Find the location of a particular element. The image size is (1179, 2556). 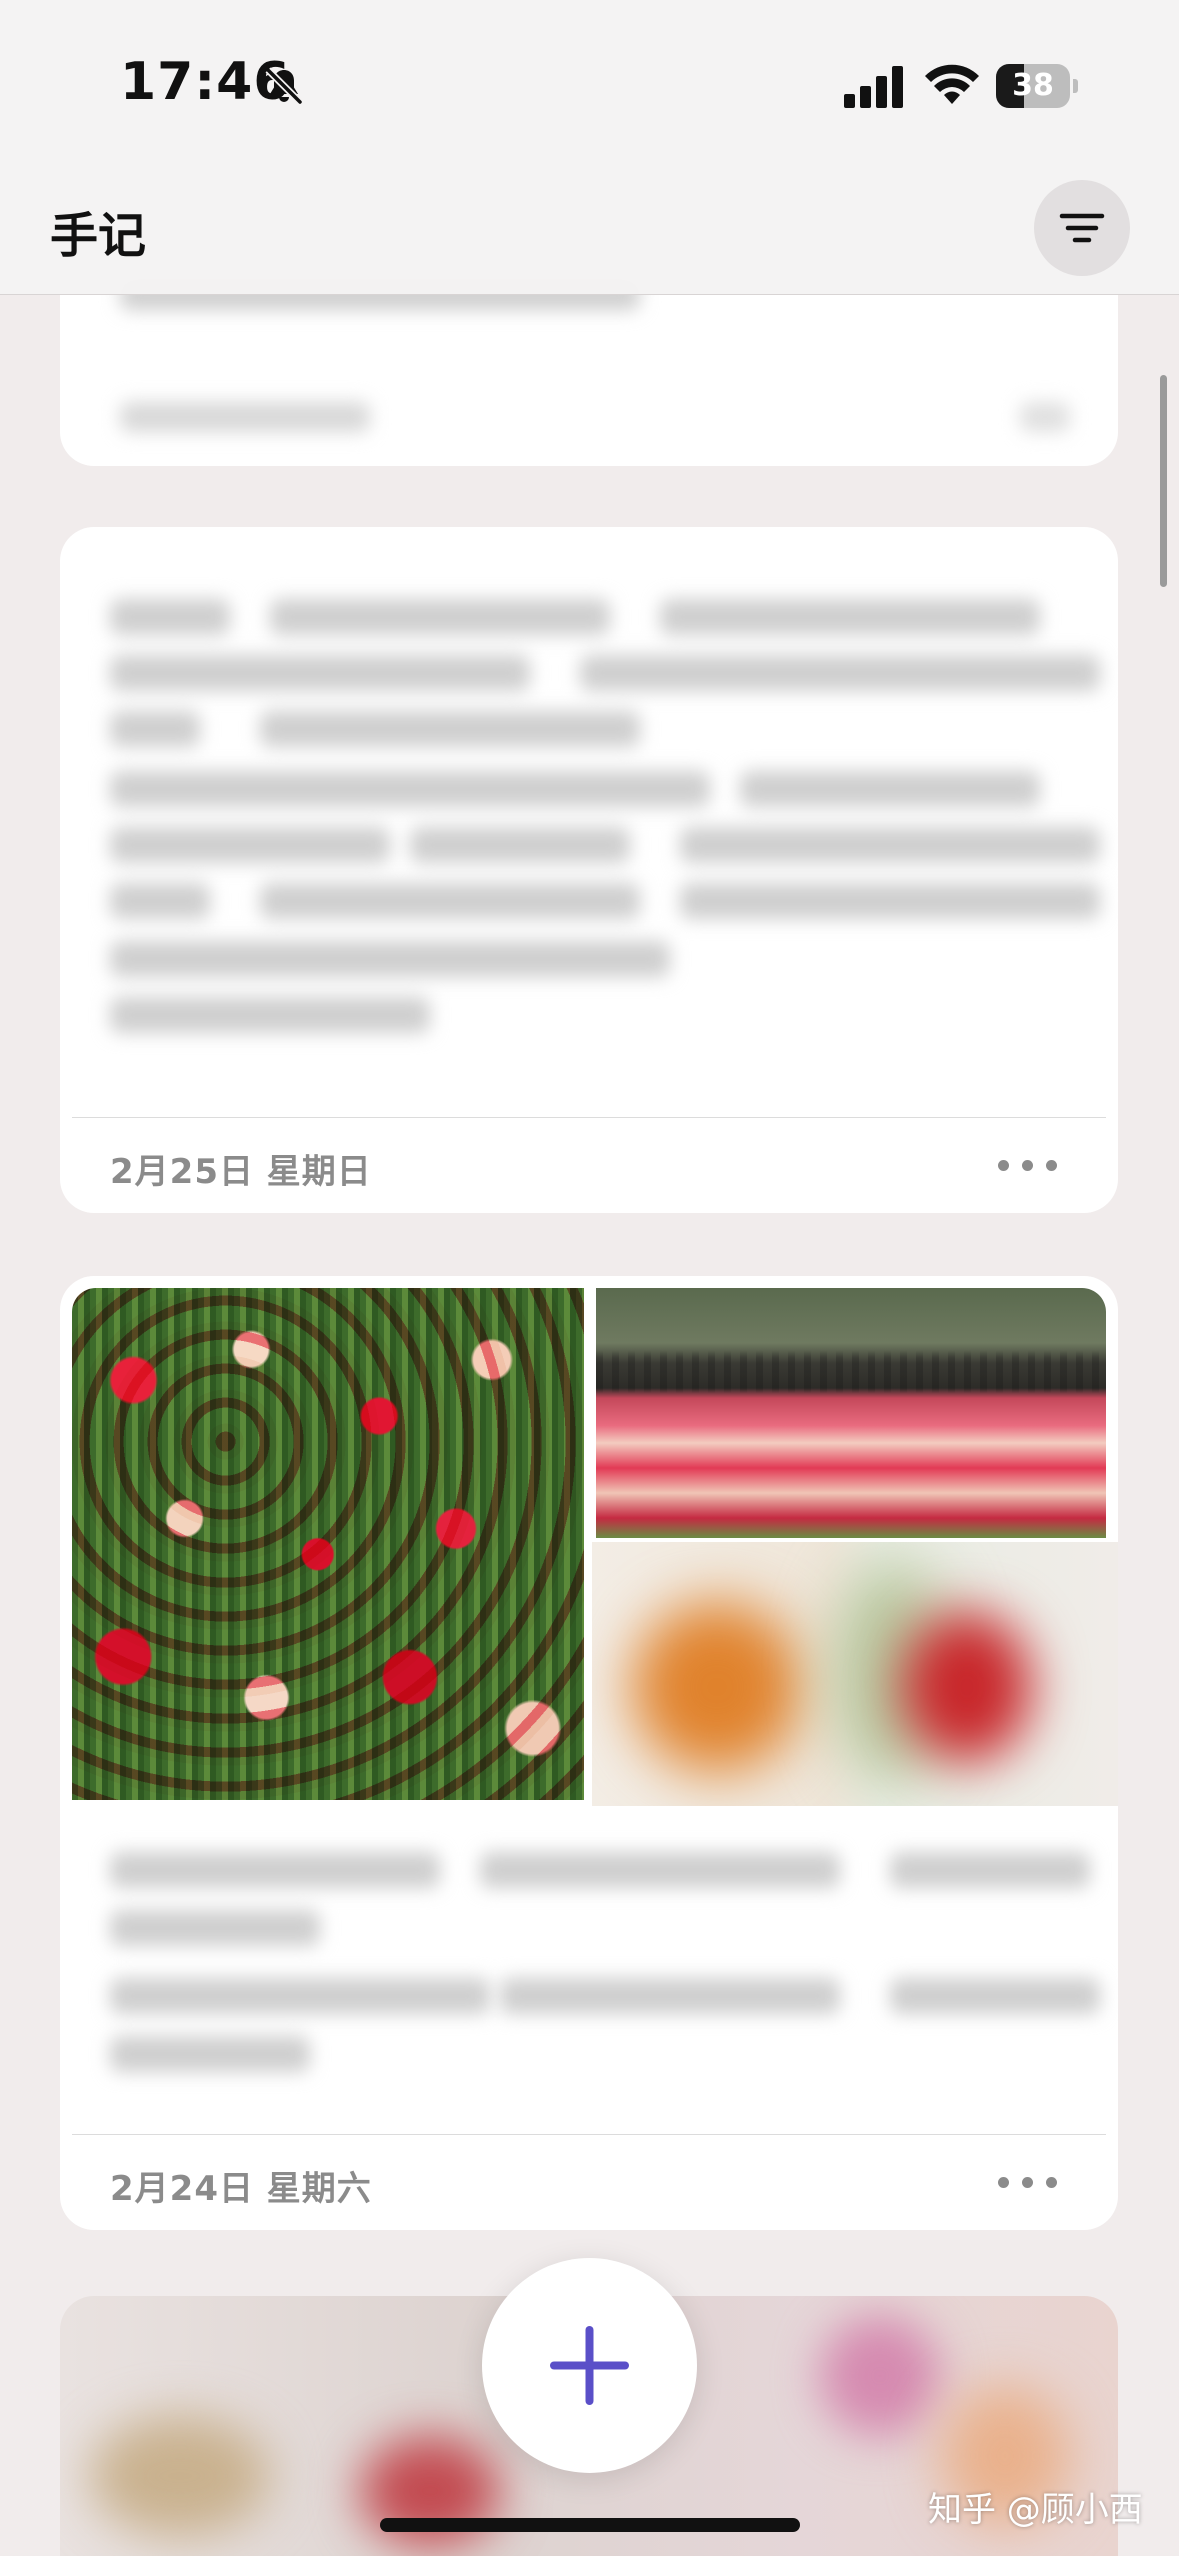

status-bar-overlay: 17:46 38 is located at coordinates (589, 85).